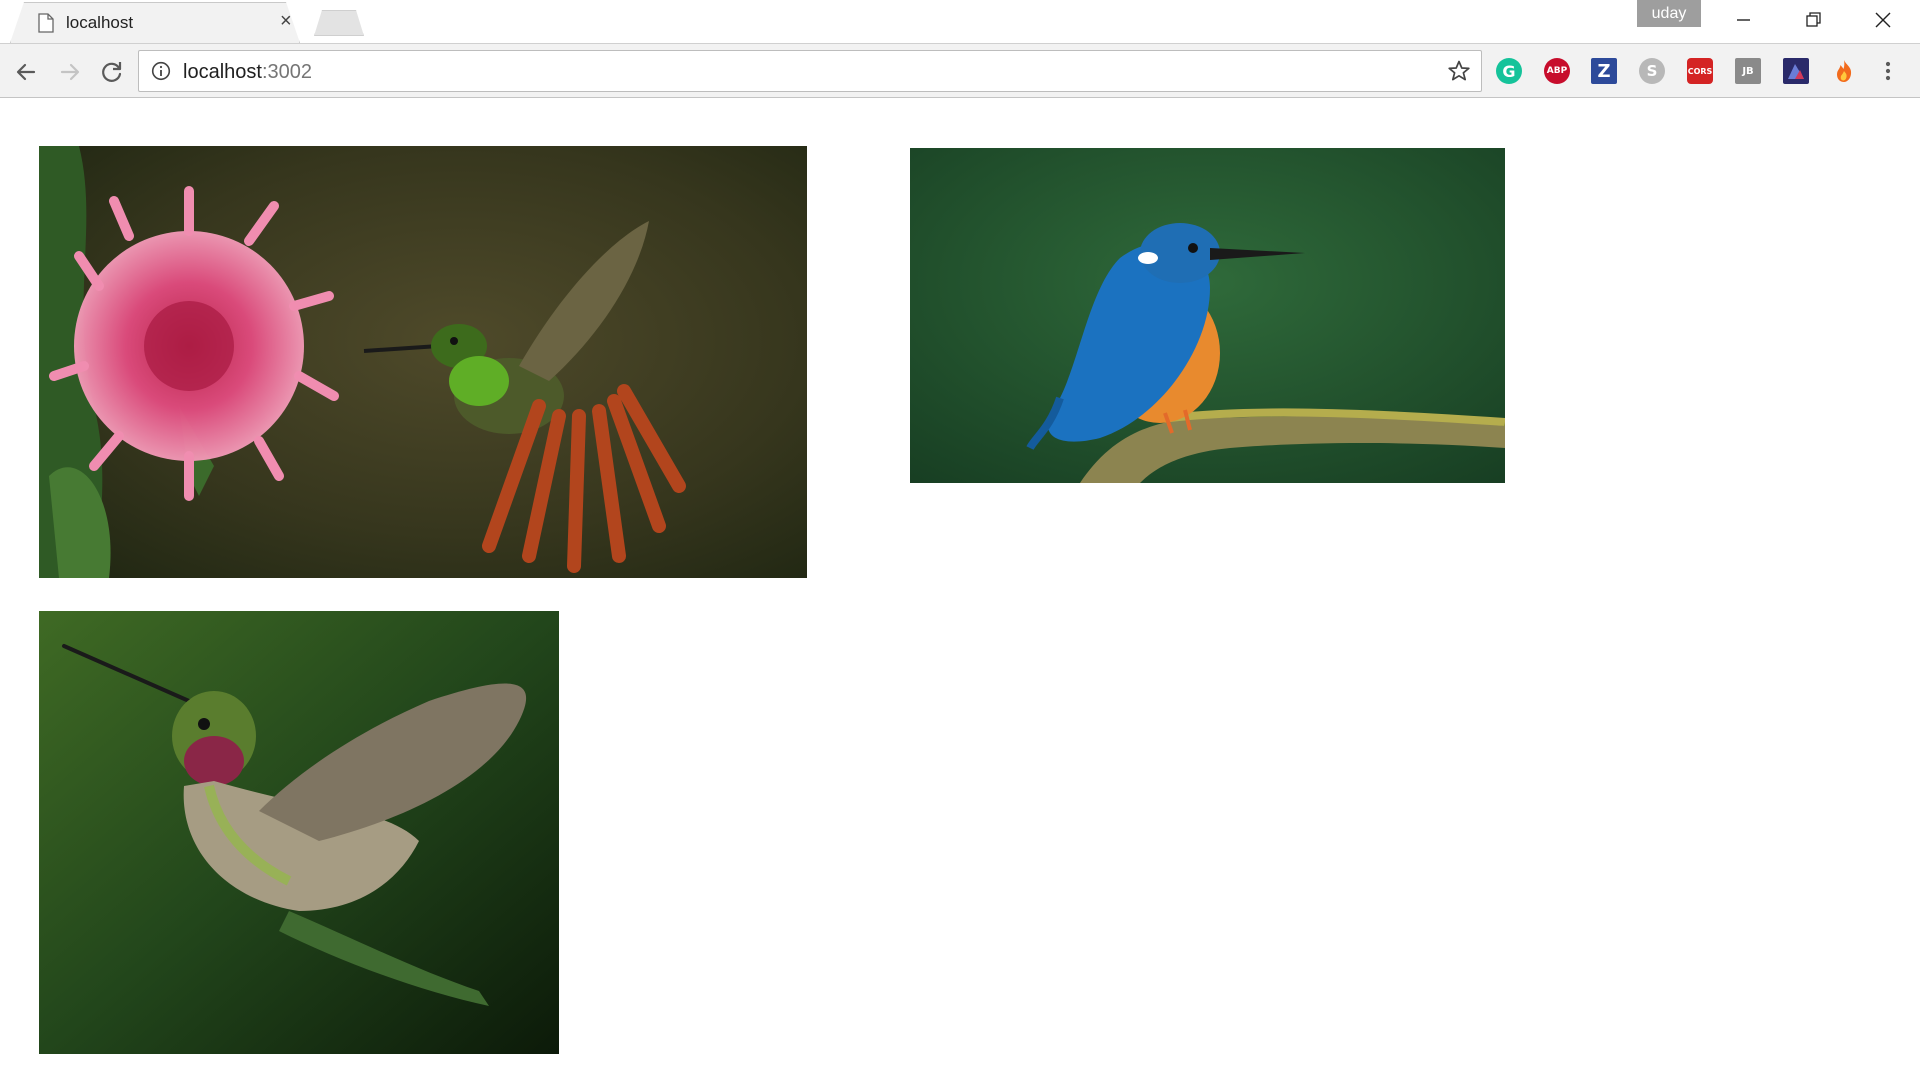  Describe the element at coordinates (1557, 71) in the screenshot. I see `adblock-plus-extension-icon: ABP` at that location.